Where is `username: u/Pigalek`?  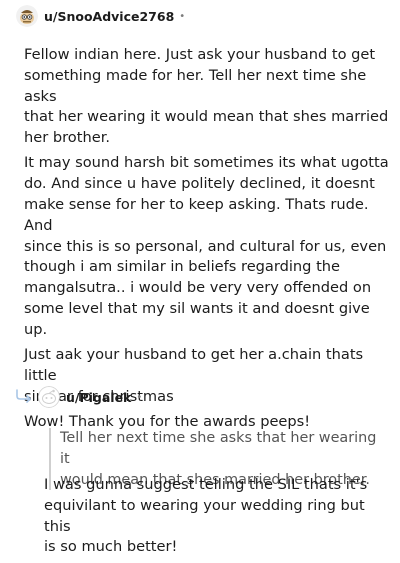
username: u/Pigalek is located at coordinates (98, 397).